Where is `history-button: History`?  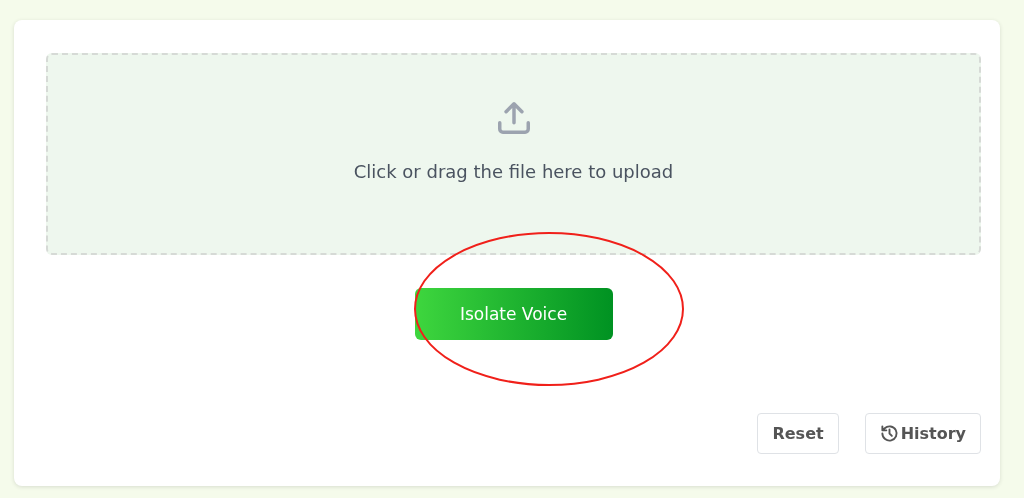
history-button: History is located at coordinates (922, 433).